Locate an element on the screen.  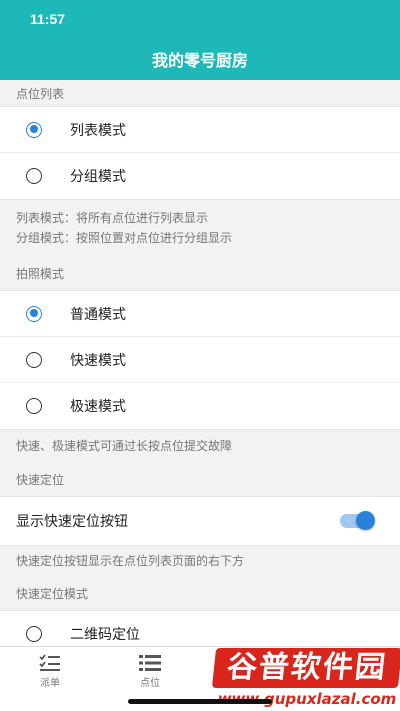
checklist-icon is located at coordinates (49, 662).